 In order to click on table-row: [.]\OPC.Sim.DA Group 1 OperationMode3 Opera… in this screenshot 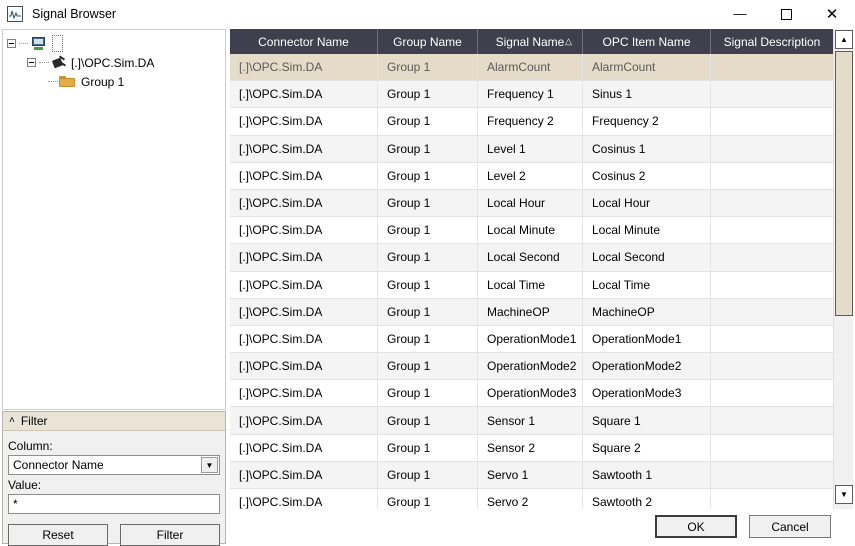, I will do `click(531, 394)`.